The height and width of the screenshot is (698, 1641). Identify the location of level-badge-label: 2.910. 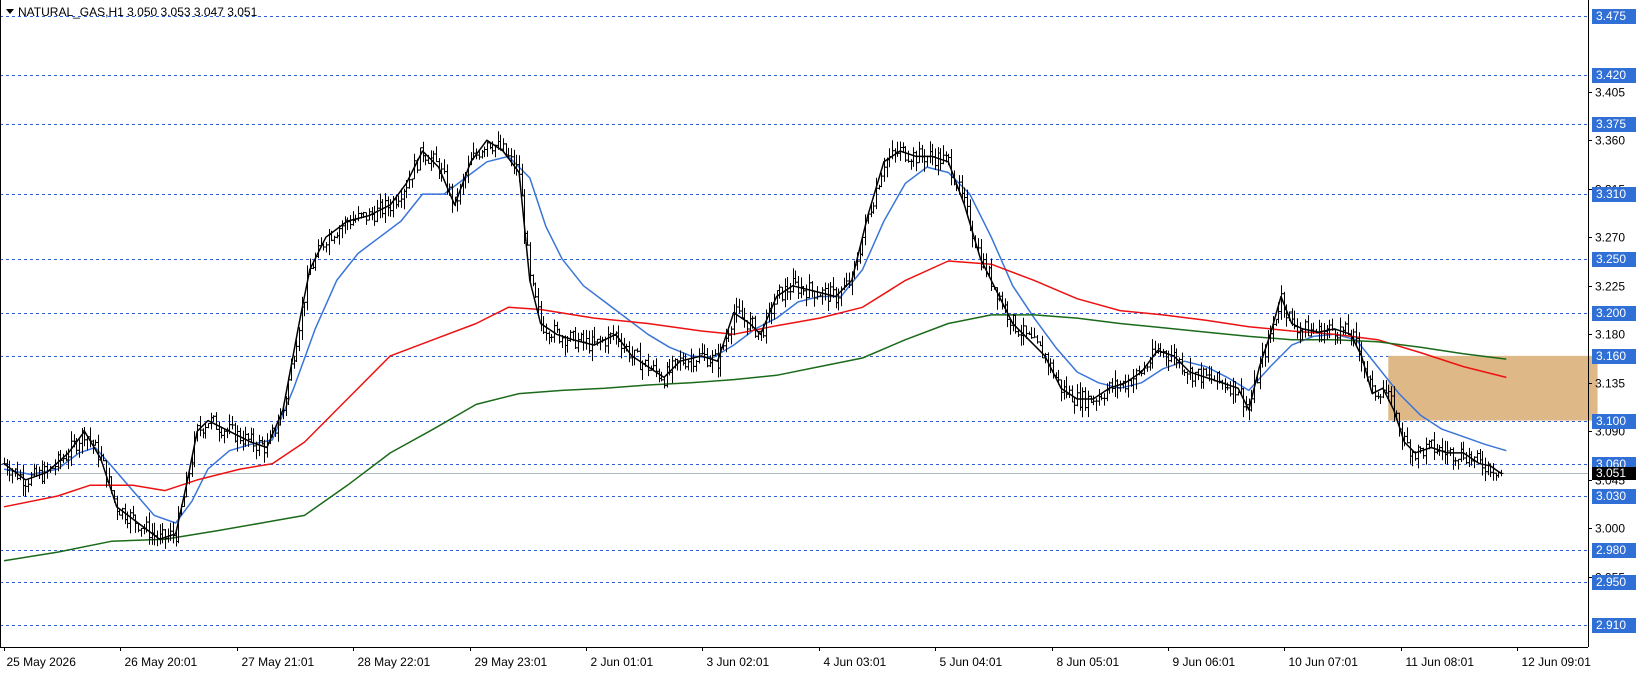
(1611, 625).